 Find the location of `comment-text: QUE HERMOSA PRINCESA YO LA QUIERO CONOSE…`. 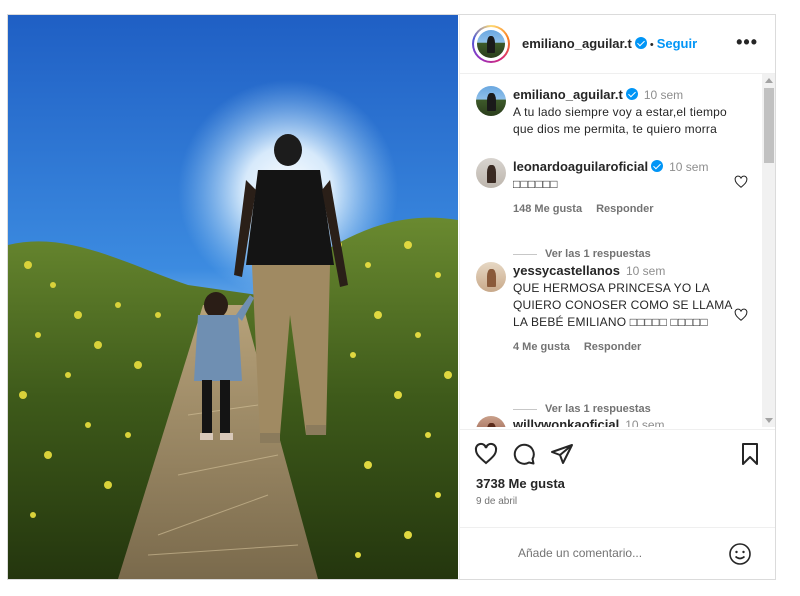

comment-text: QUE HERMOSA PRINCESA YO LA QUIERO CONOSE… is located at coordinates (622, 305).